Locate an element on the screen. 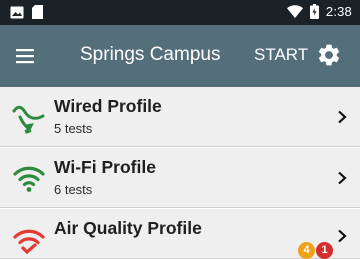 Image resolution: width=360 pixels, height=259 pixels. status-left-icons is located at coordinates (26, 12).